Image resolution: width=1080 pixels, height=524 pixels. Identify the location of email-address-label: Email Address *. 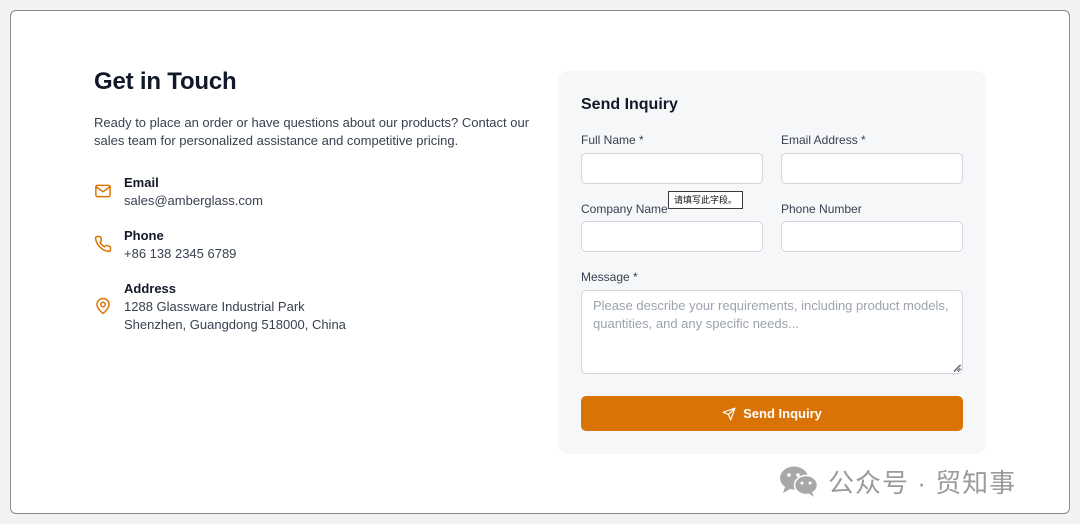
(823, 140).